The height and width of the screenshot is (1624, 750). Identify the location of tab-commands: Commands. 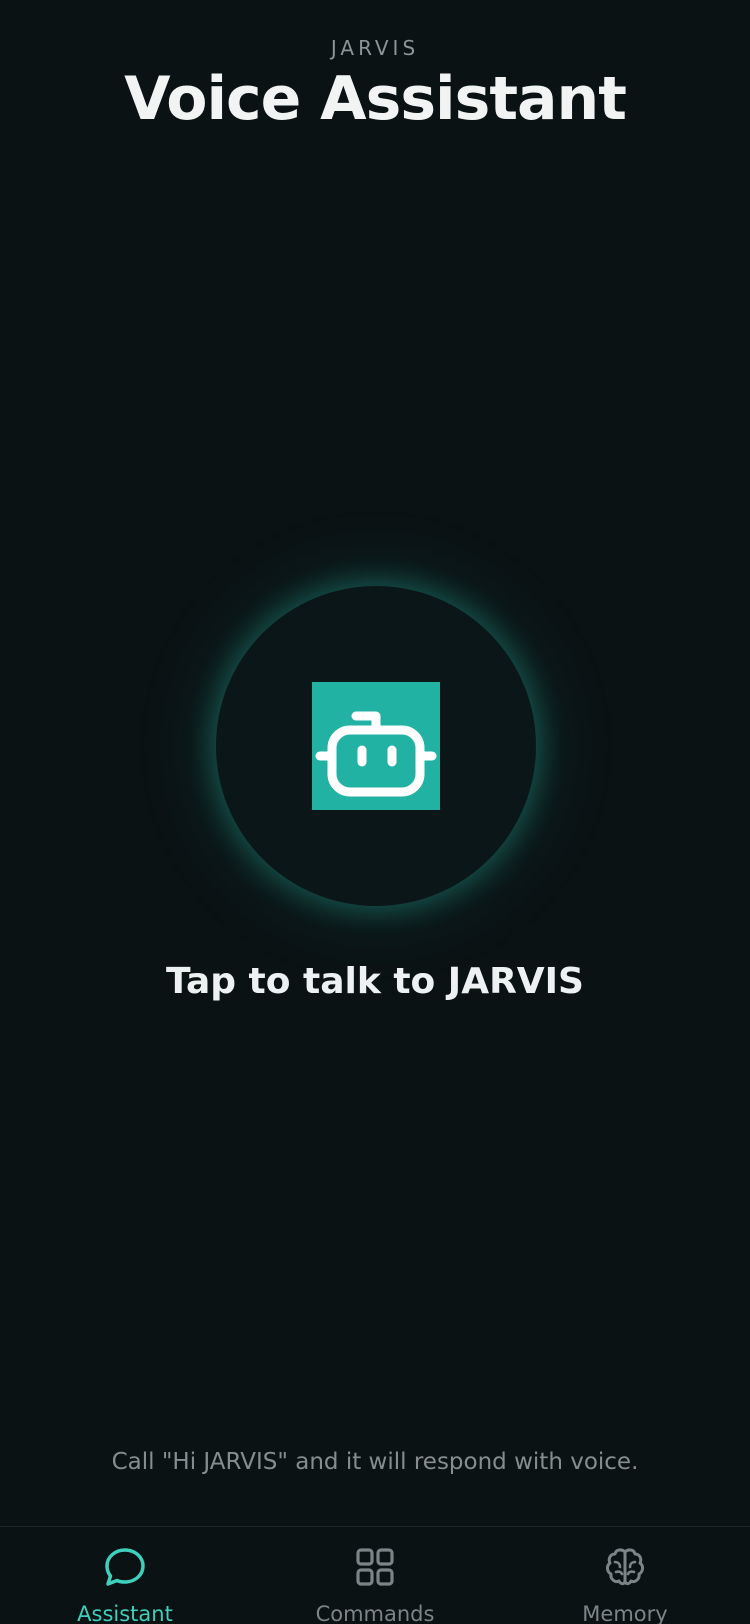
(375, 1575).